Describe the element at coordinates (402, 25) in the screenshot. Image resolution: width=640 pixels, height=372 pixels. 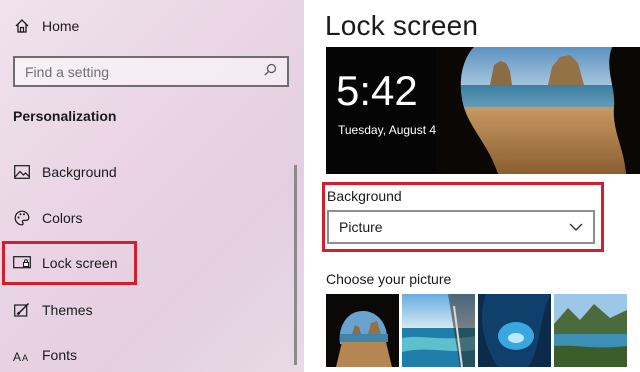
I see `page-title: Lock screen` at that location.